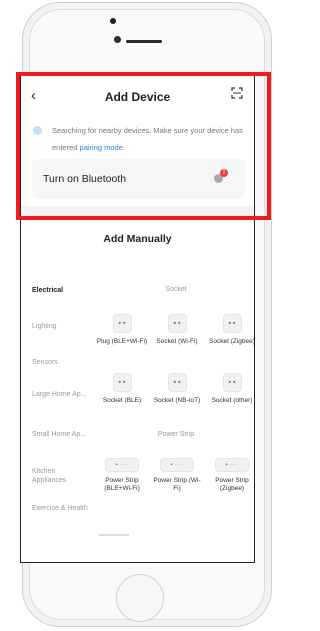 This screenshot has height=631, width=320. I want to click on category-item: Kitchen Appliances, so click(60, 476).